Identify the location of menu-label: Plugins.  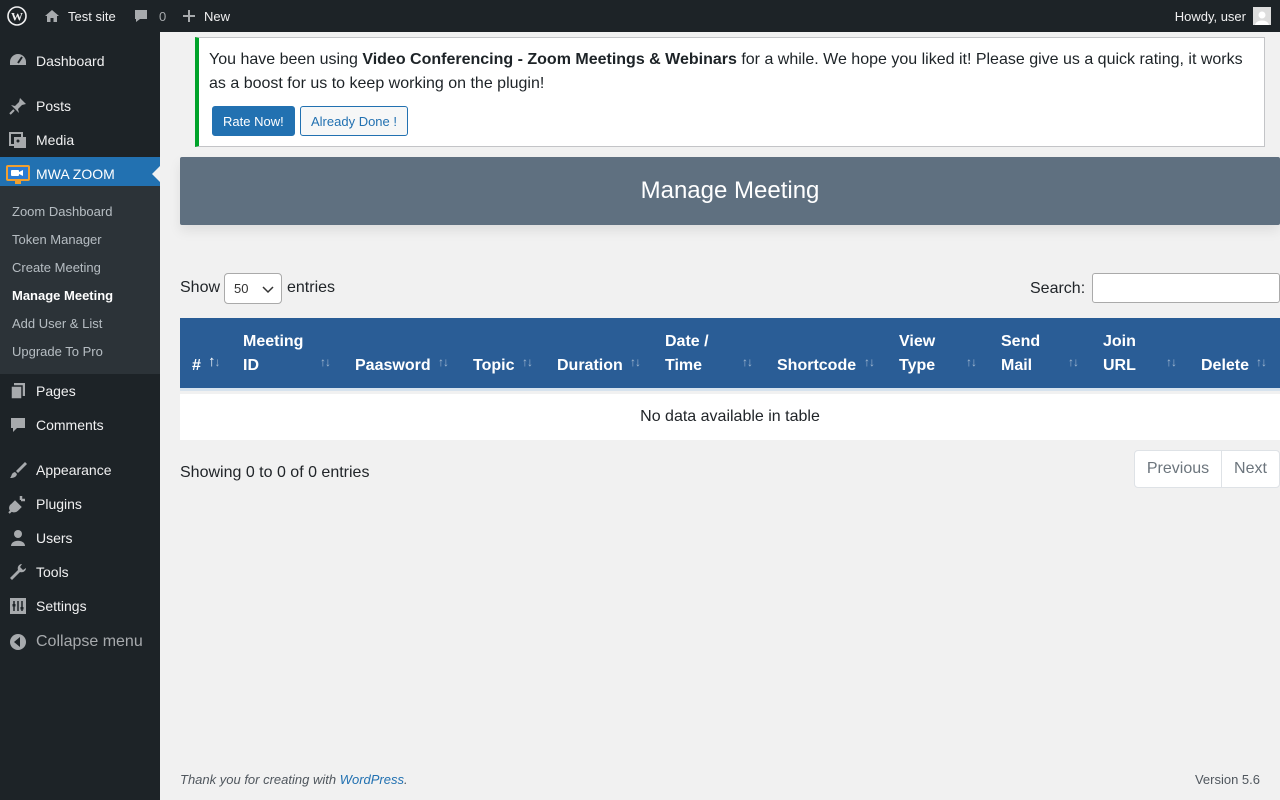
(59, 504).